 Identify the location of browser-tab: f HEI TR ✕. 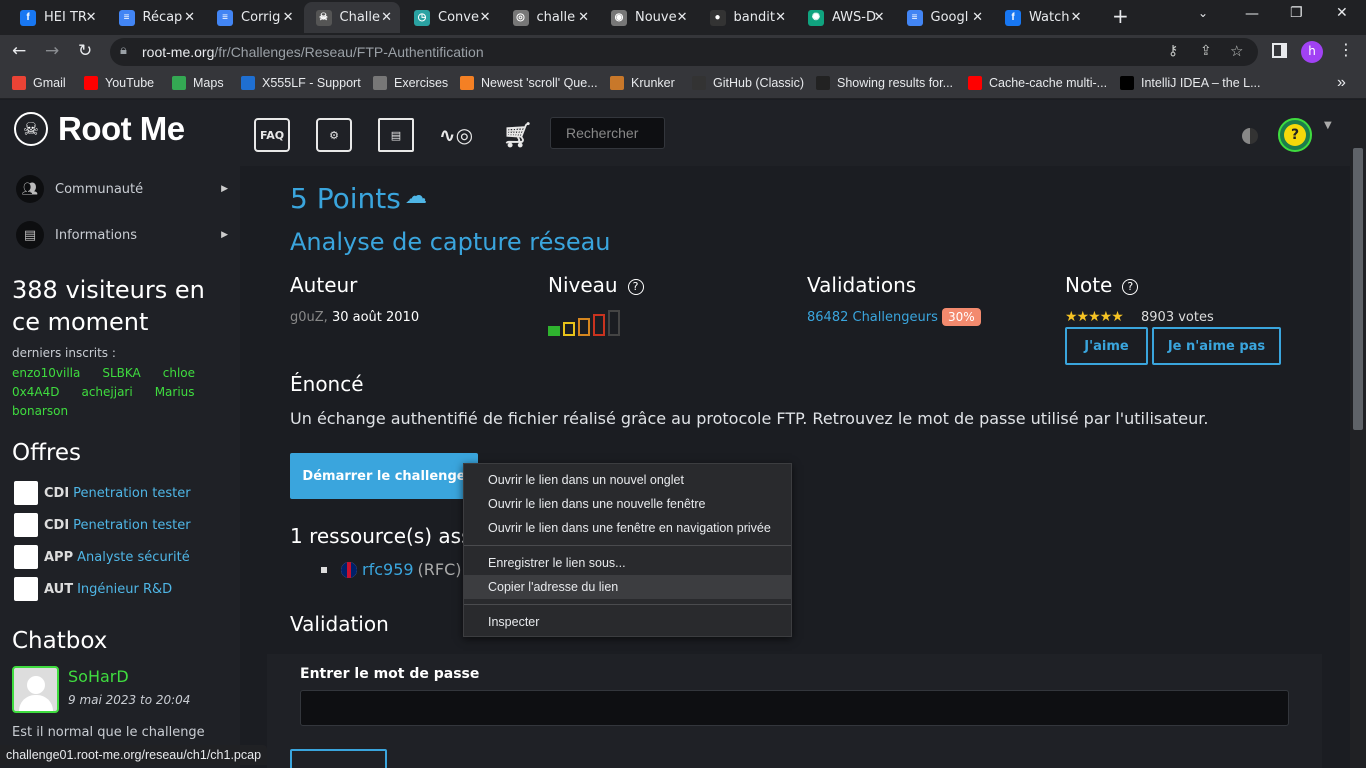
(56, 17).